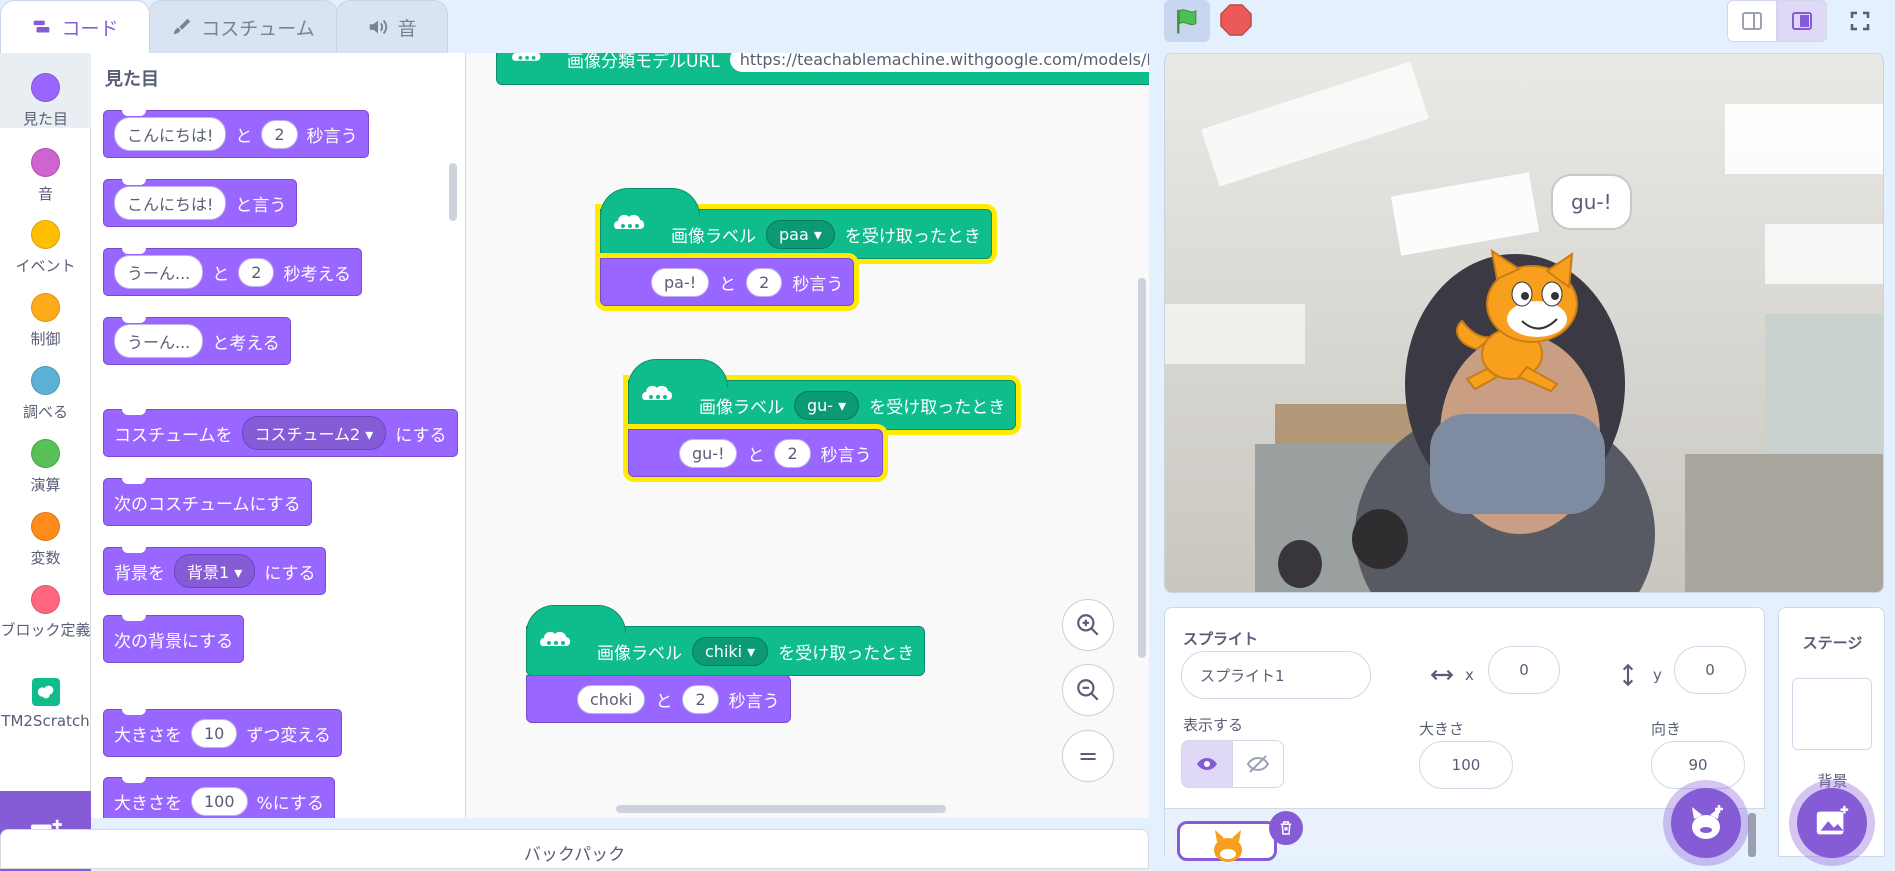 The image size is (1895, 871). I want to click on block-say: こんにちは! と言う, so click(200, 203).